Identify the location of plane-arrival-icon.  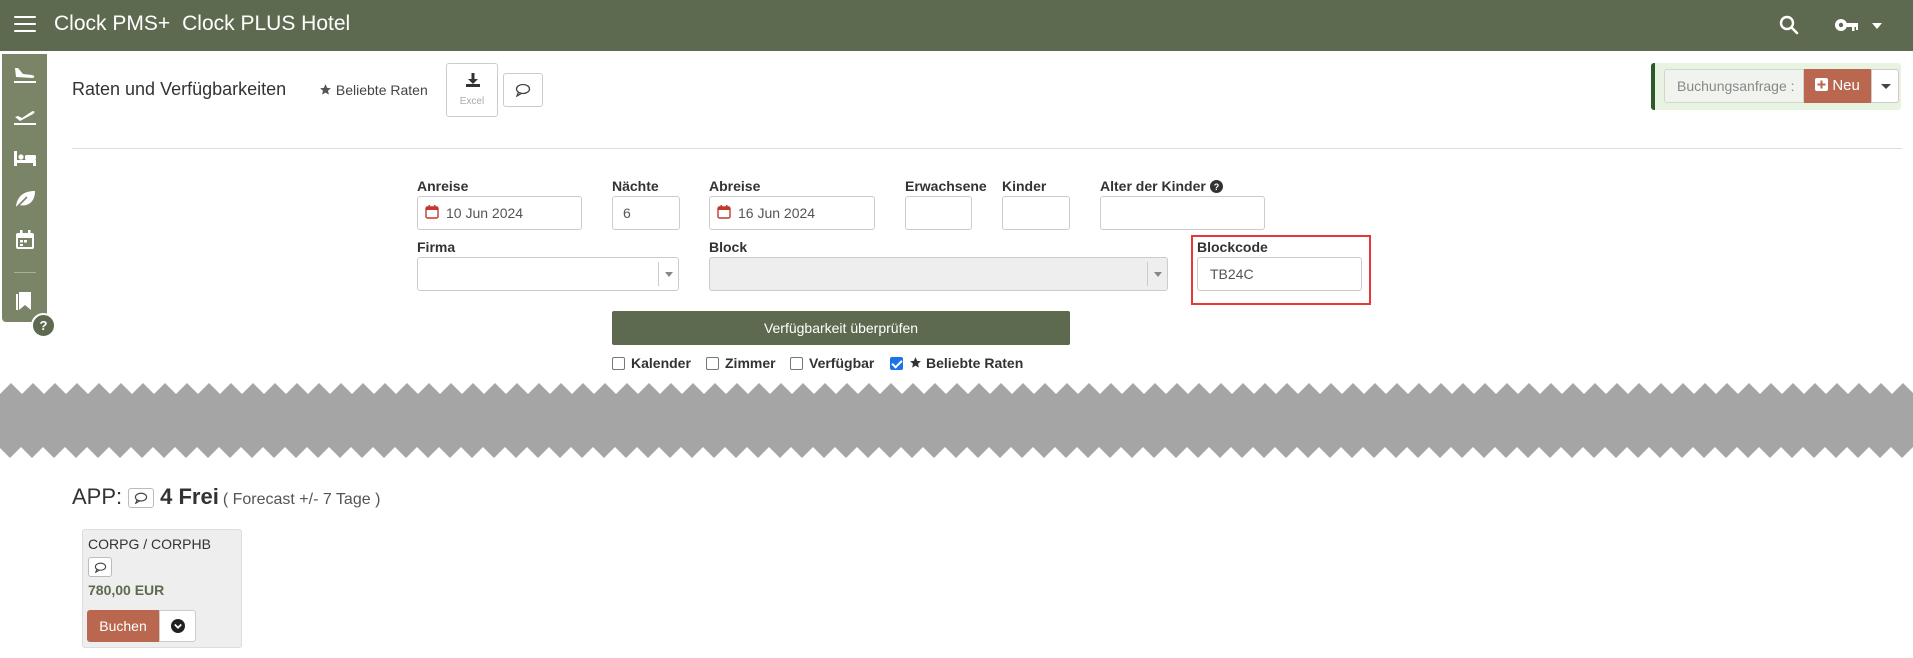
(25, 75).